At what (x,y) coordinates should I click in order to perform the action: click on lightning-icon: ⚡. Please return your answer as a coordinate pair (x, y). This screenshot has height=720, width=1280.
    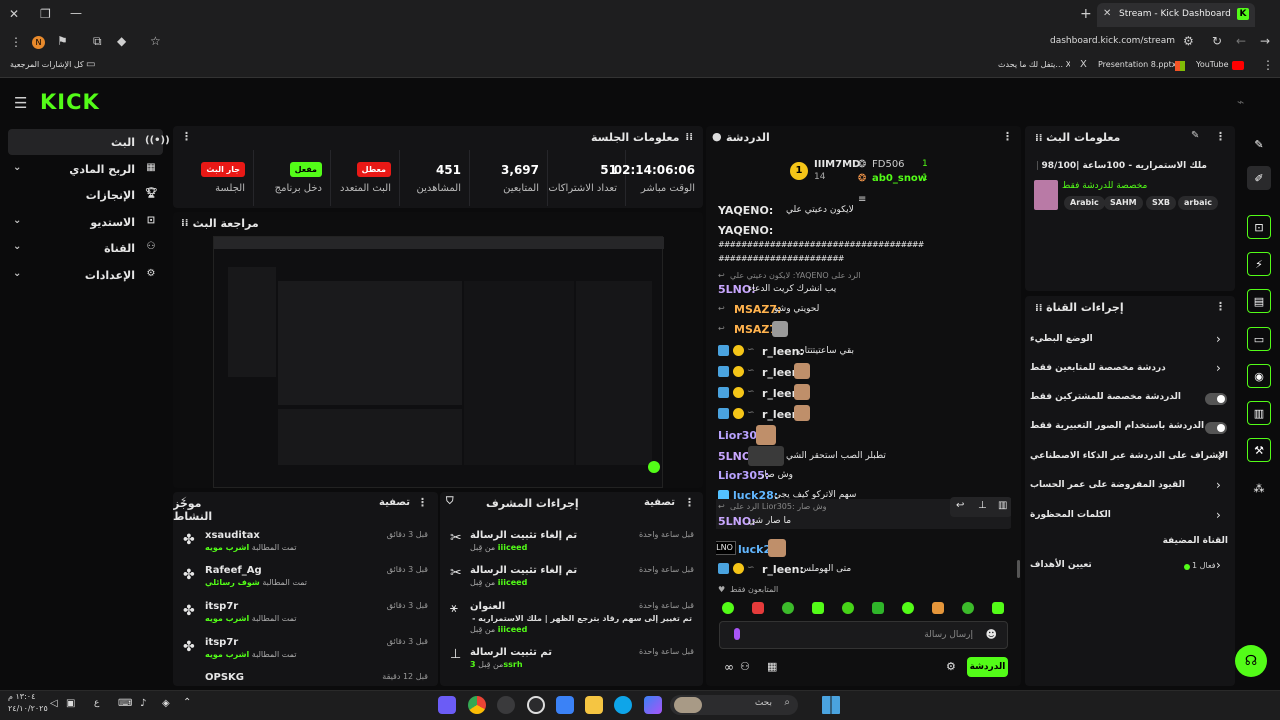
    Looking at the image, I should click on (1259, 264).